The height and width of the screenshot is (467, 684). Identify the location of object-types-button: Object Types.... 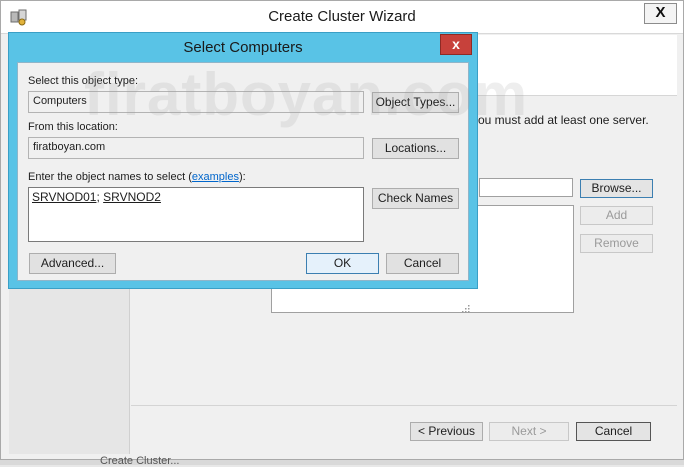
(415, 102).